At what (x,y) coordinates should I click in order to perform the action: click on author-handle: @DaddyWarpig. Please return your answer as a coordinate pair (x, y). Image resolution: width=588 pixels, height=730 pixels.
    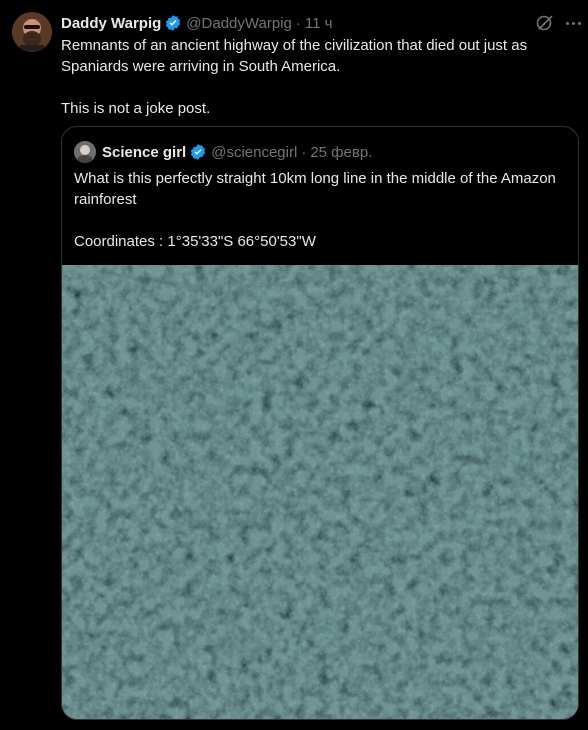
    Looking at the image, I should click on (239, 23).